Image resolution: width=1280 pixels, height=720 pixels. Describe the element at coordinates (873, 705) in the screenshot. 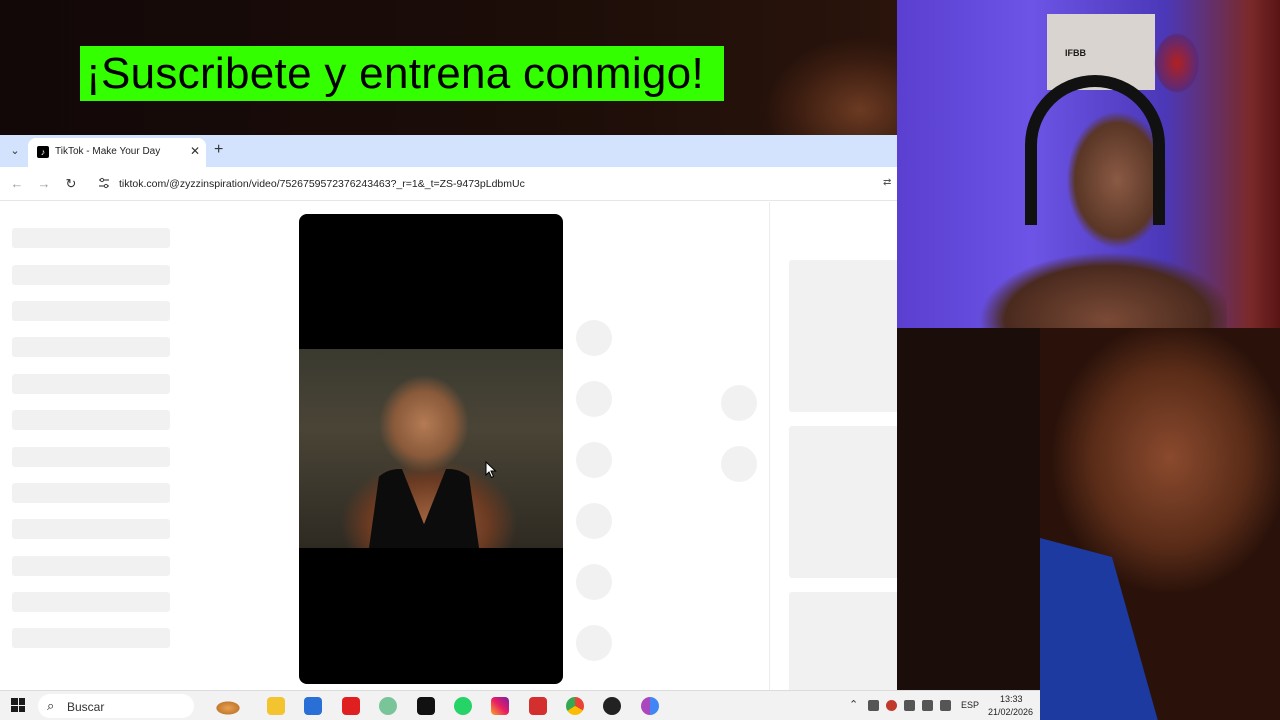

I see `tray-app-icon` at that location.